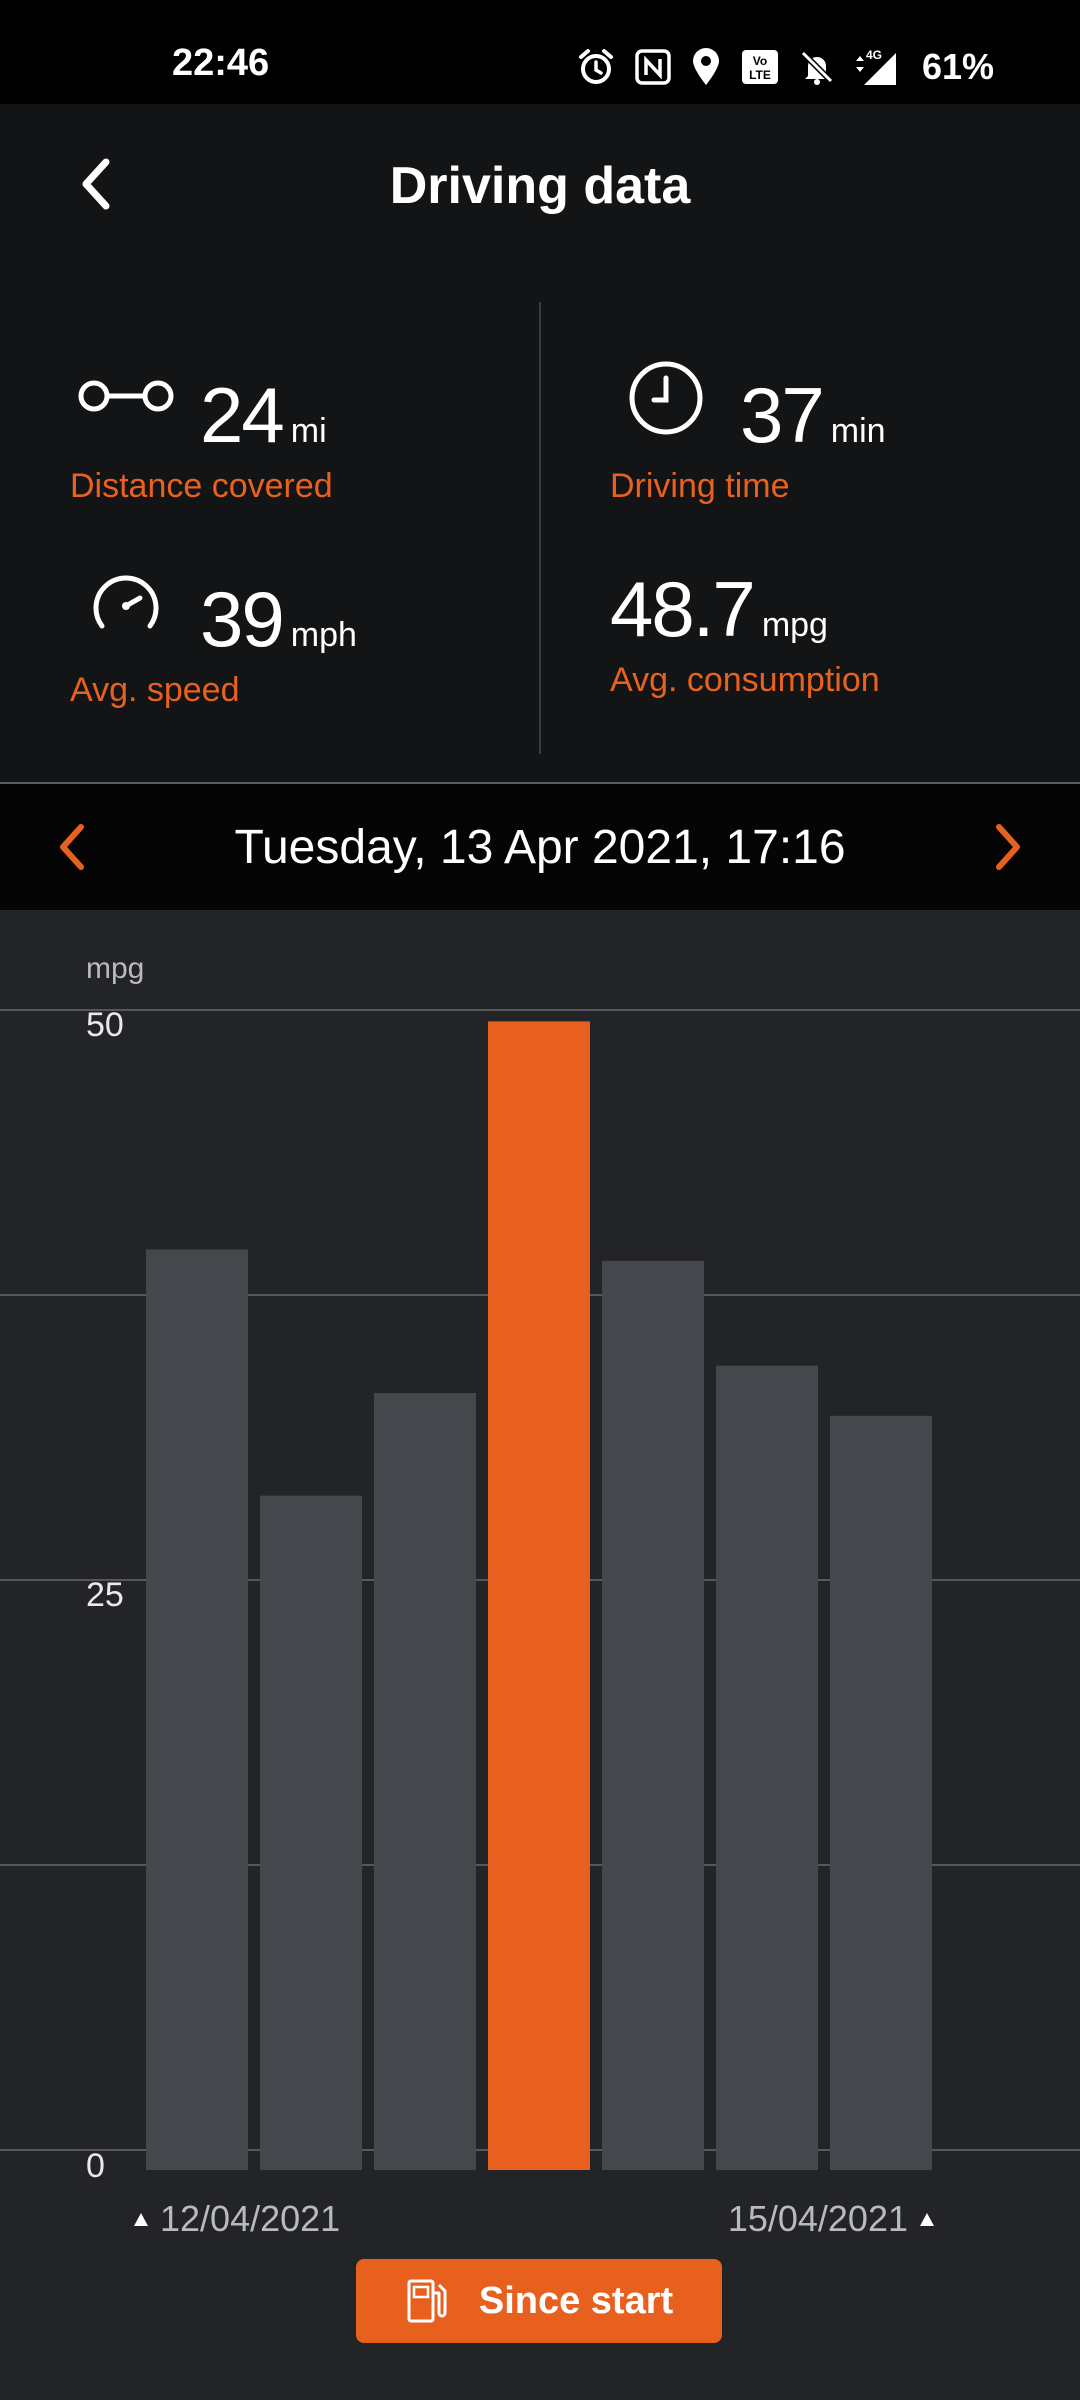 This screenshot has height=2400, width=1080. I want to click on location-icon, so click(705, 66).